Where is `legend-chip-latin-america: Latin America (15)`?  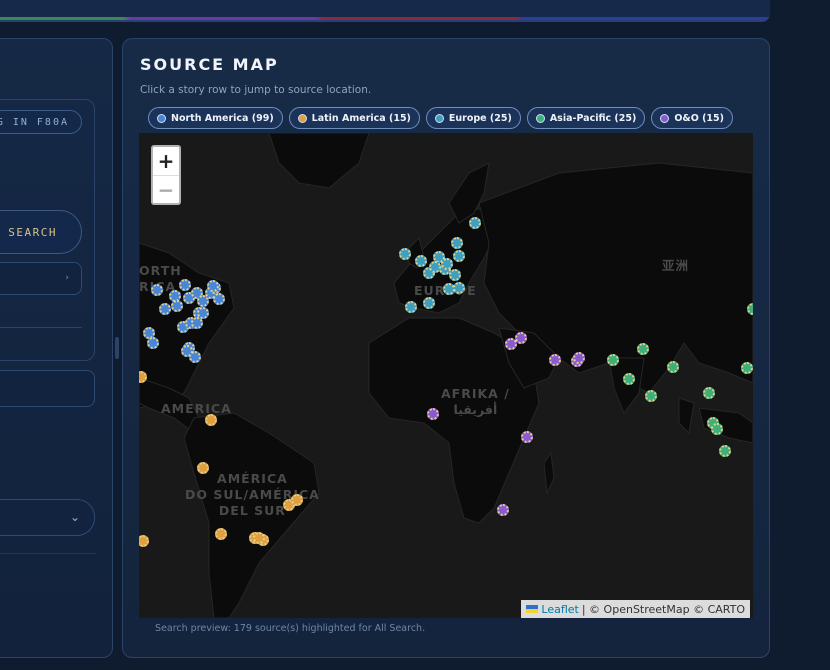 legend-chip-latin-america: Latin America (15) is located at coordinates (354, 118).